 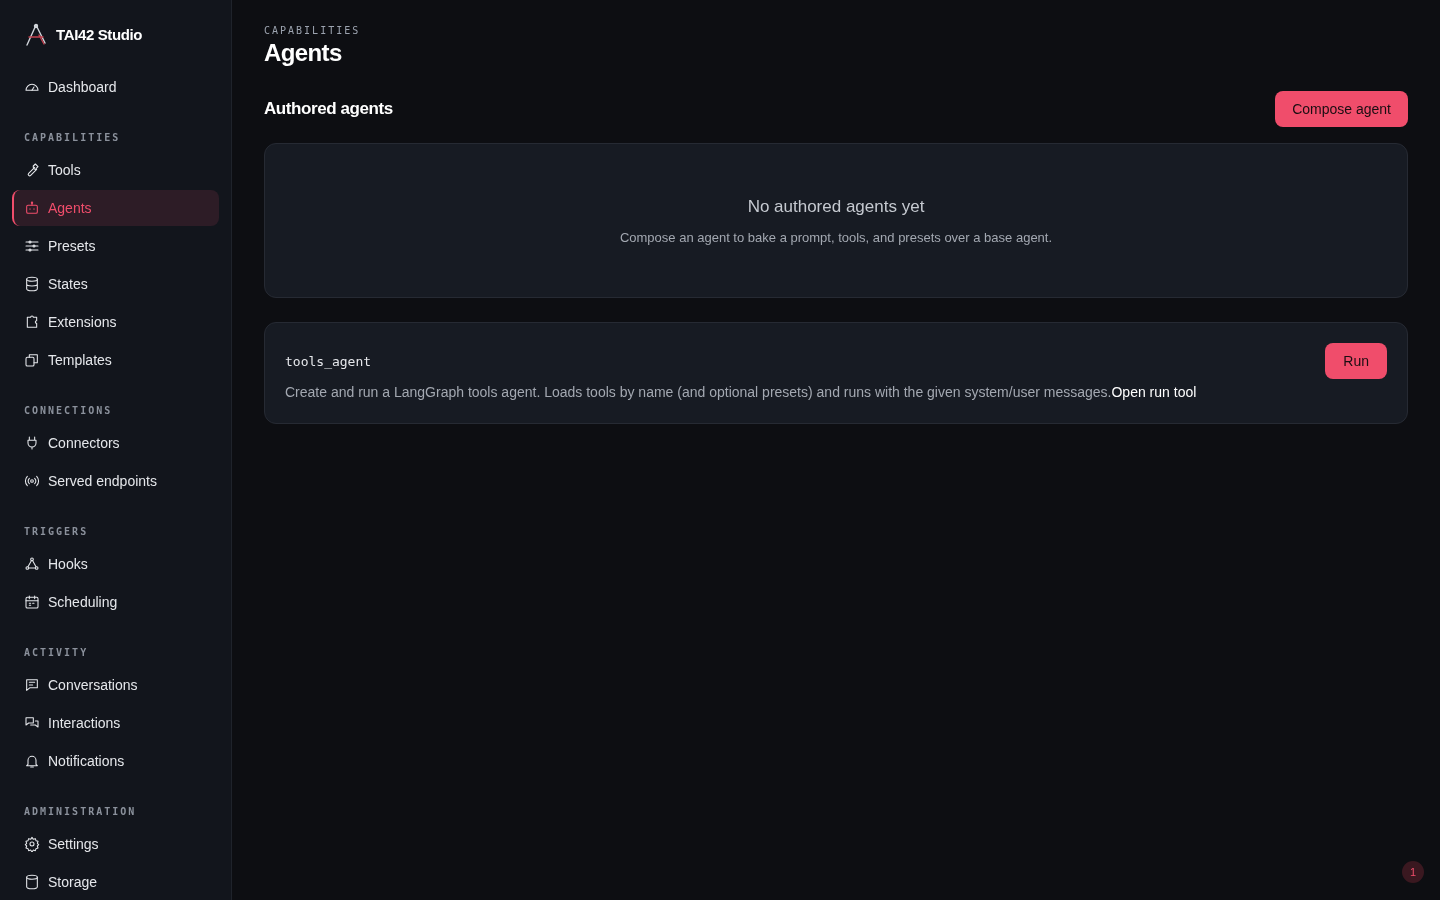 What do you see at coordinates (1356, 361) in the screenshot?
I see `run-button: Run` at bounding box center [1356, 361].